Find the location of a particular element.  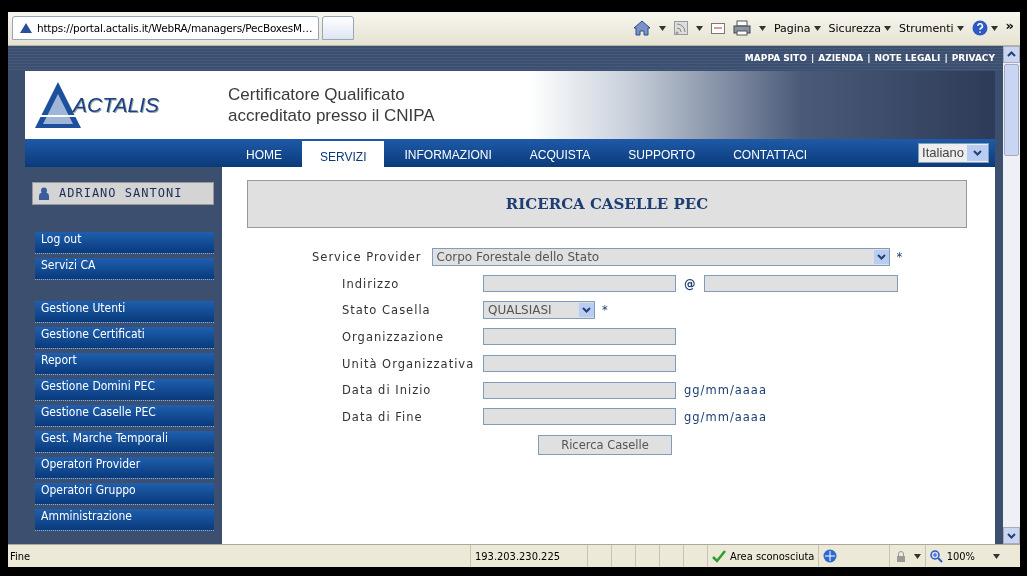

nav-tab: ACQUISTA is located at coordinates (560, 154).